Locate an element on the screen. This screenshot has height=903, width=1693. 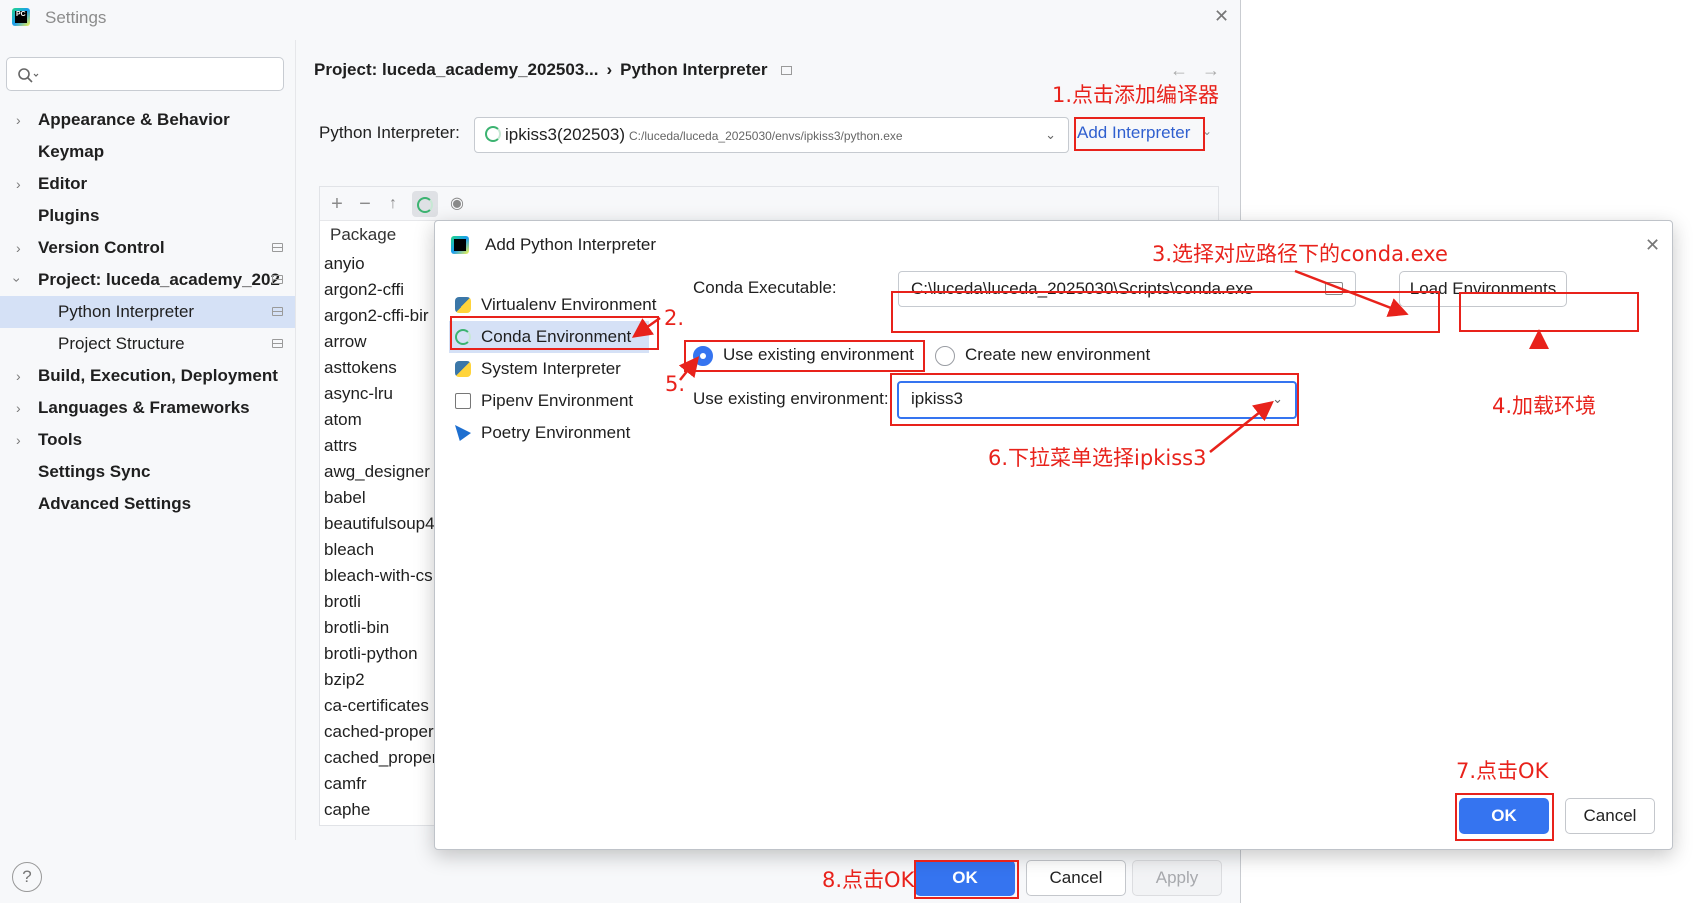
nav-python-interpreter: Python Interpreter is located at coordinates (147, 312).